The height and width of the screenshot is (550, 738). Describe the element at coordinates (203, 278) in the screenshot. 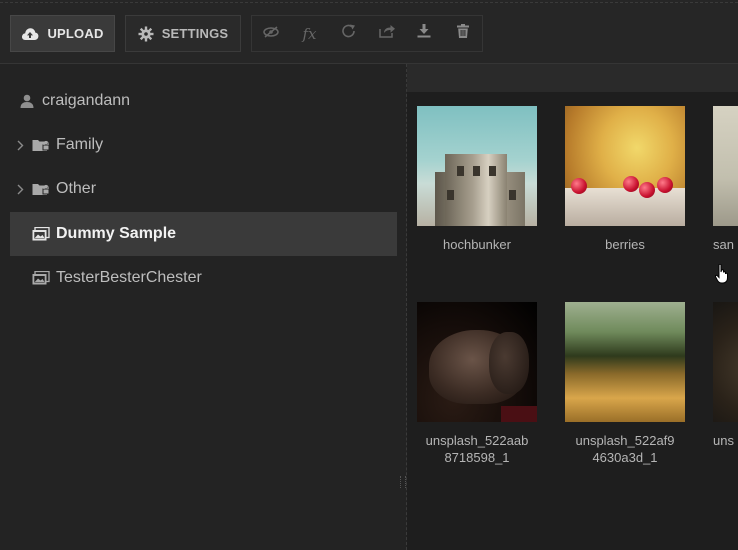

I see `sidebar-item-testerbesterchester: TesterBesterChester` at that location.